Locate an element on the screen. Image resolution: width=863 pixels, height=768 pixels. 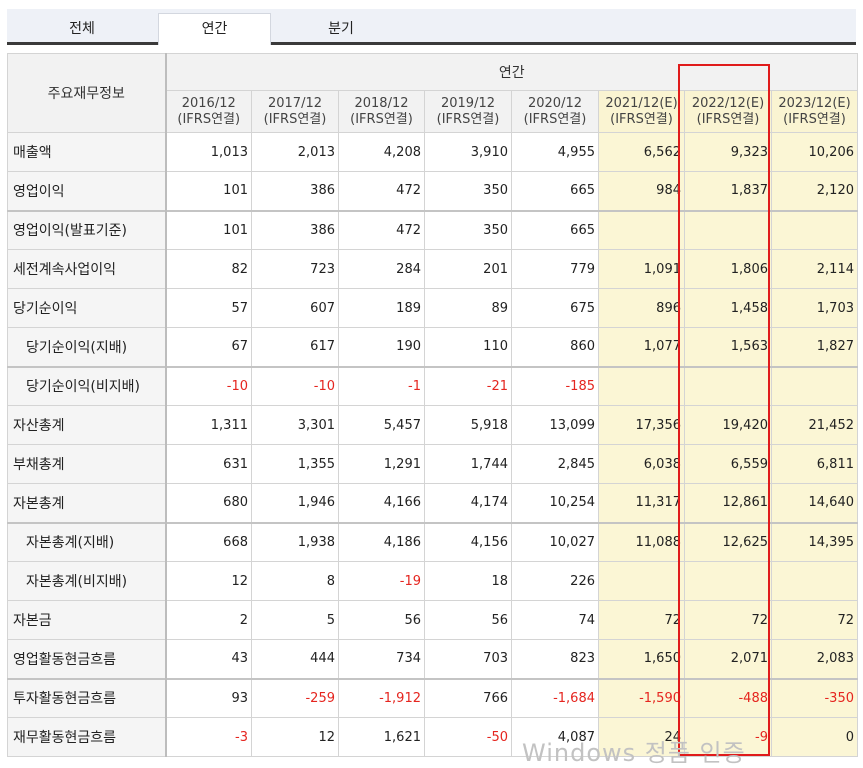
column-period: 2017/12 is located at coordinates (294, 103).